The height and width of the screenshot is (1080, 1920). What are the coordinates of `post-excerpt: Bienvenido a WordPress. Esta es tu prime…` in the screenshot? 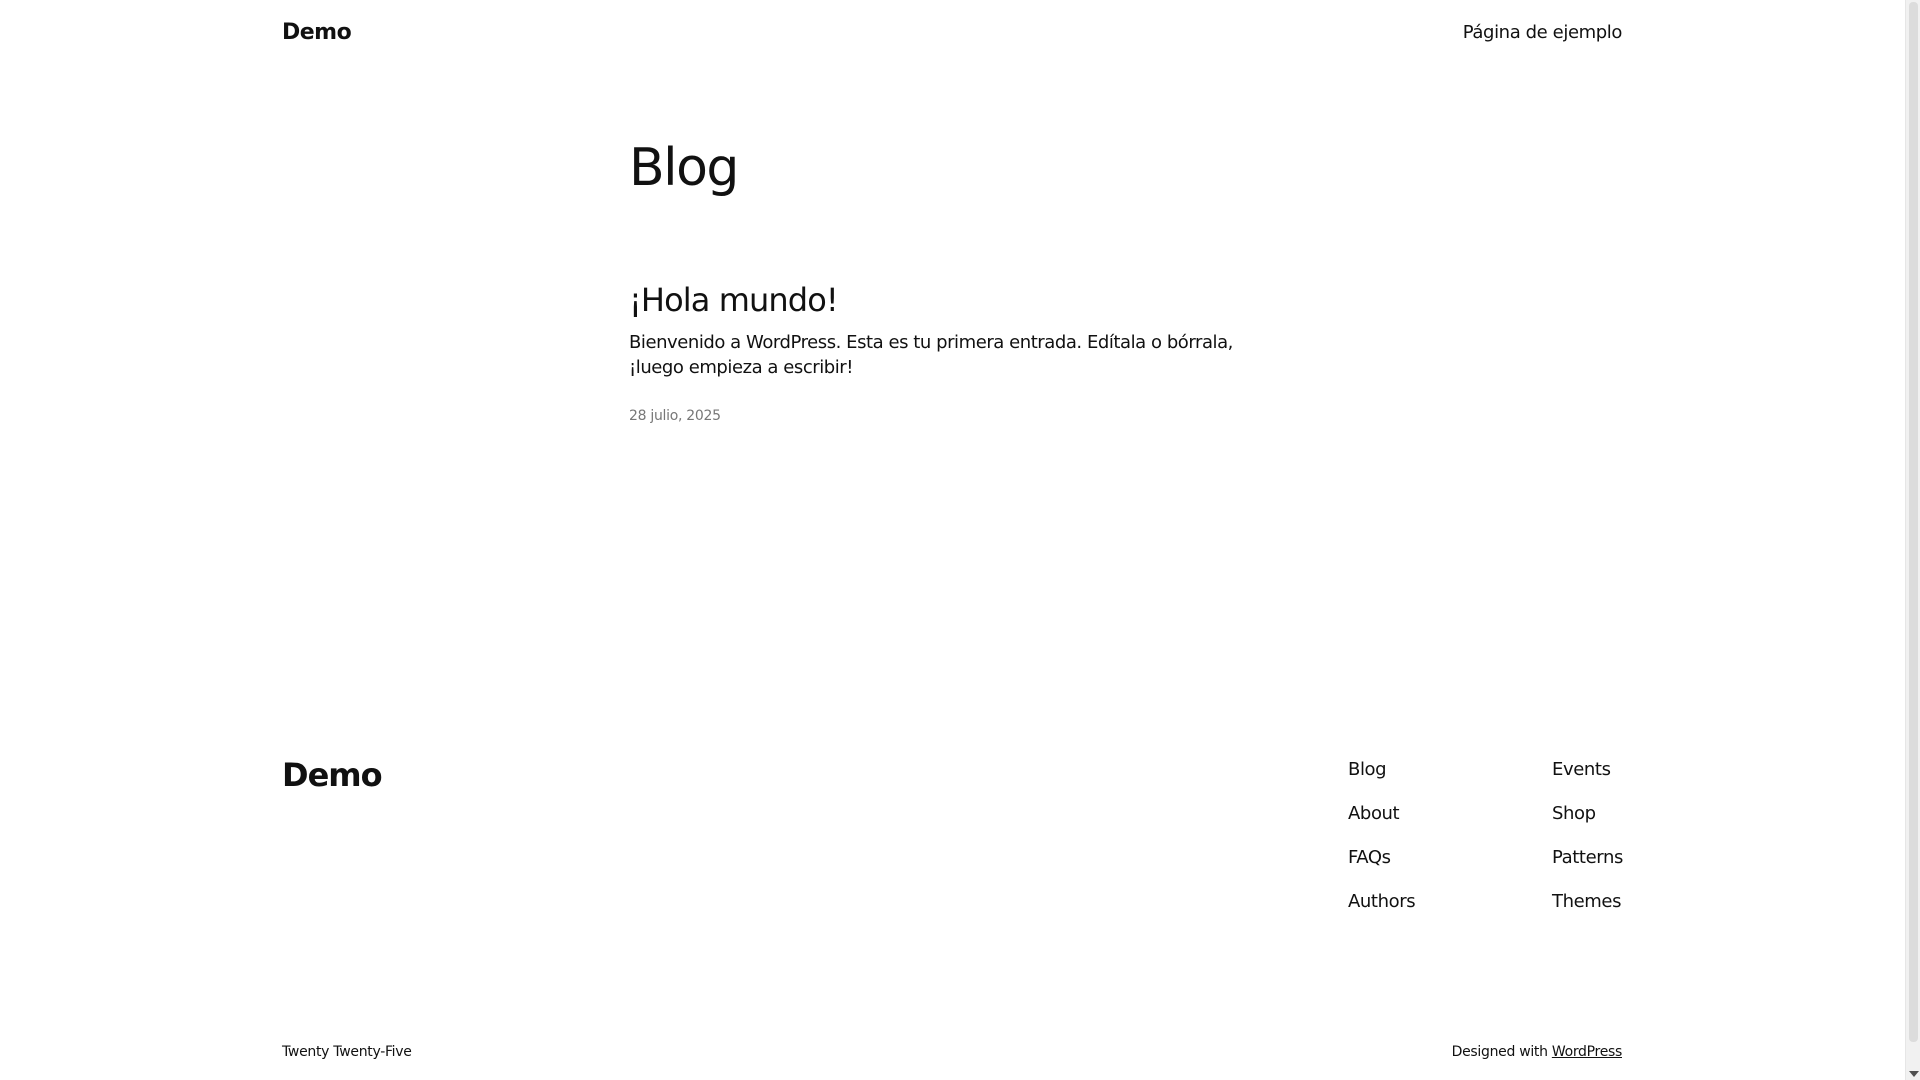 It's located at (931, 355).